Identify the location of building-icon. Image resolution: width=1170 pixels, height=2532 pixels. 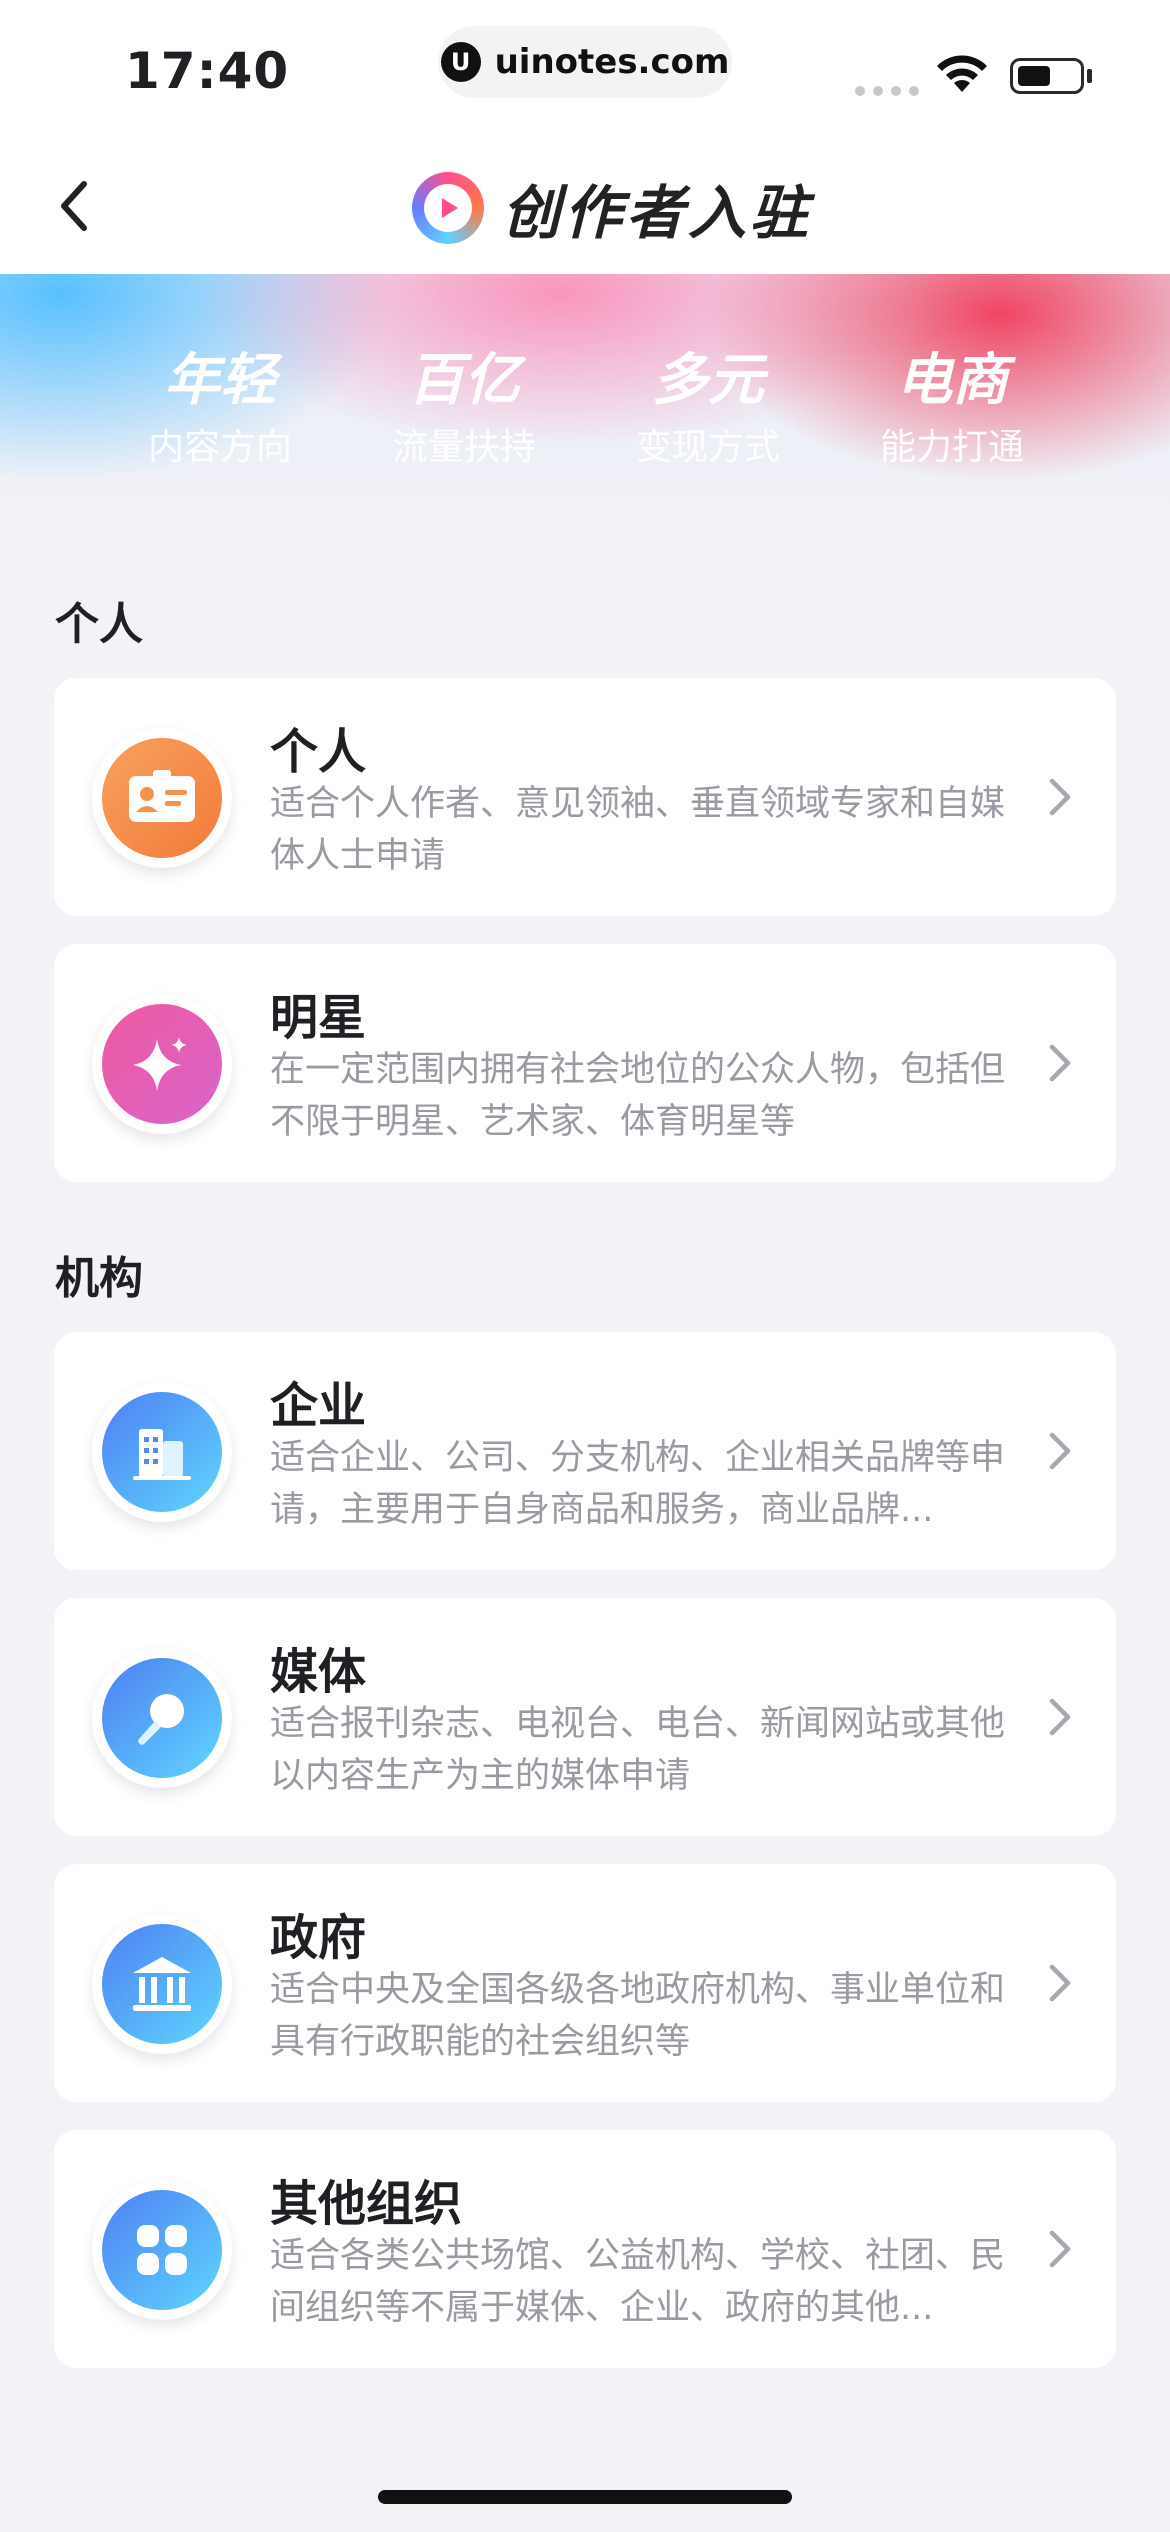
(162, 1452).